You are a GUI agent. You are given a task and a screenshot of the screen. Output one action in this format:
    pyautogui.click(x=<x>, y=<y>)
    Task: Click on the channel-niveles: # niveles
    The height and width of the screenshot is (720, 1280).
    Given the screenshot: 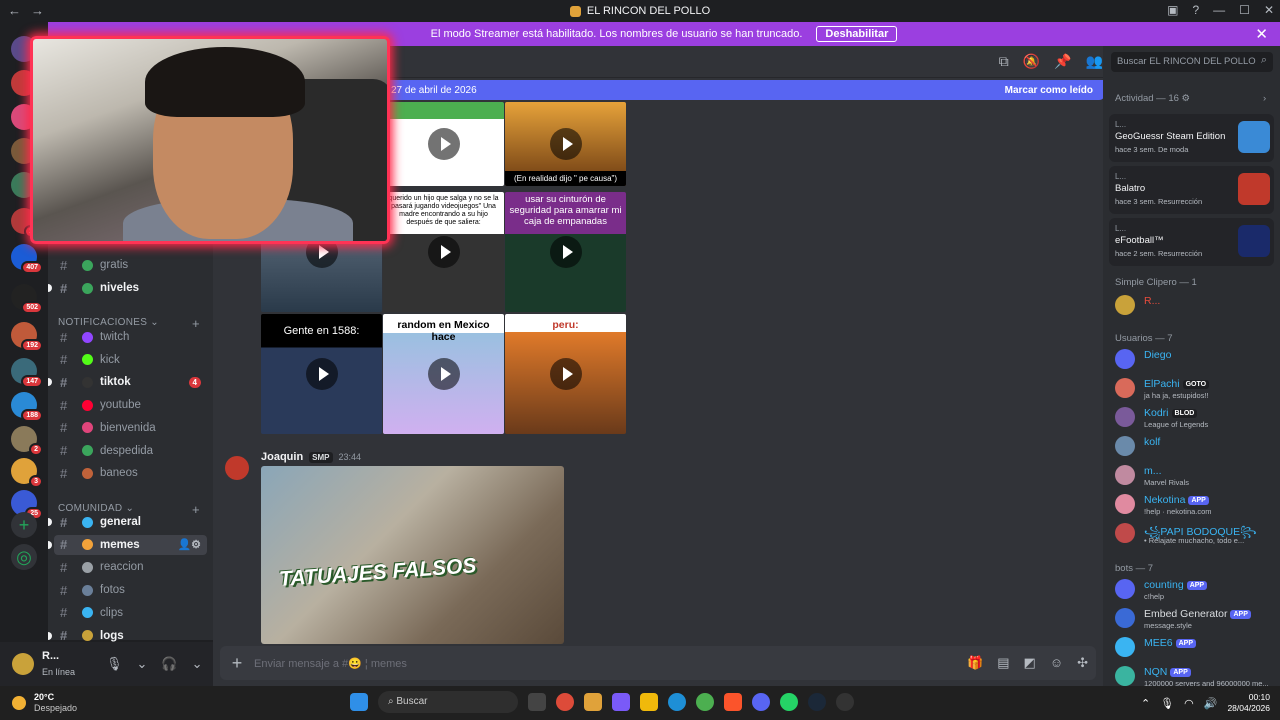 What is the action you would take?
    pyautogui.click(x=127, y=288)
    